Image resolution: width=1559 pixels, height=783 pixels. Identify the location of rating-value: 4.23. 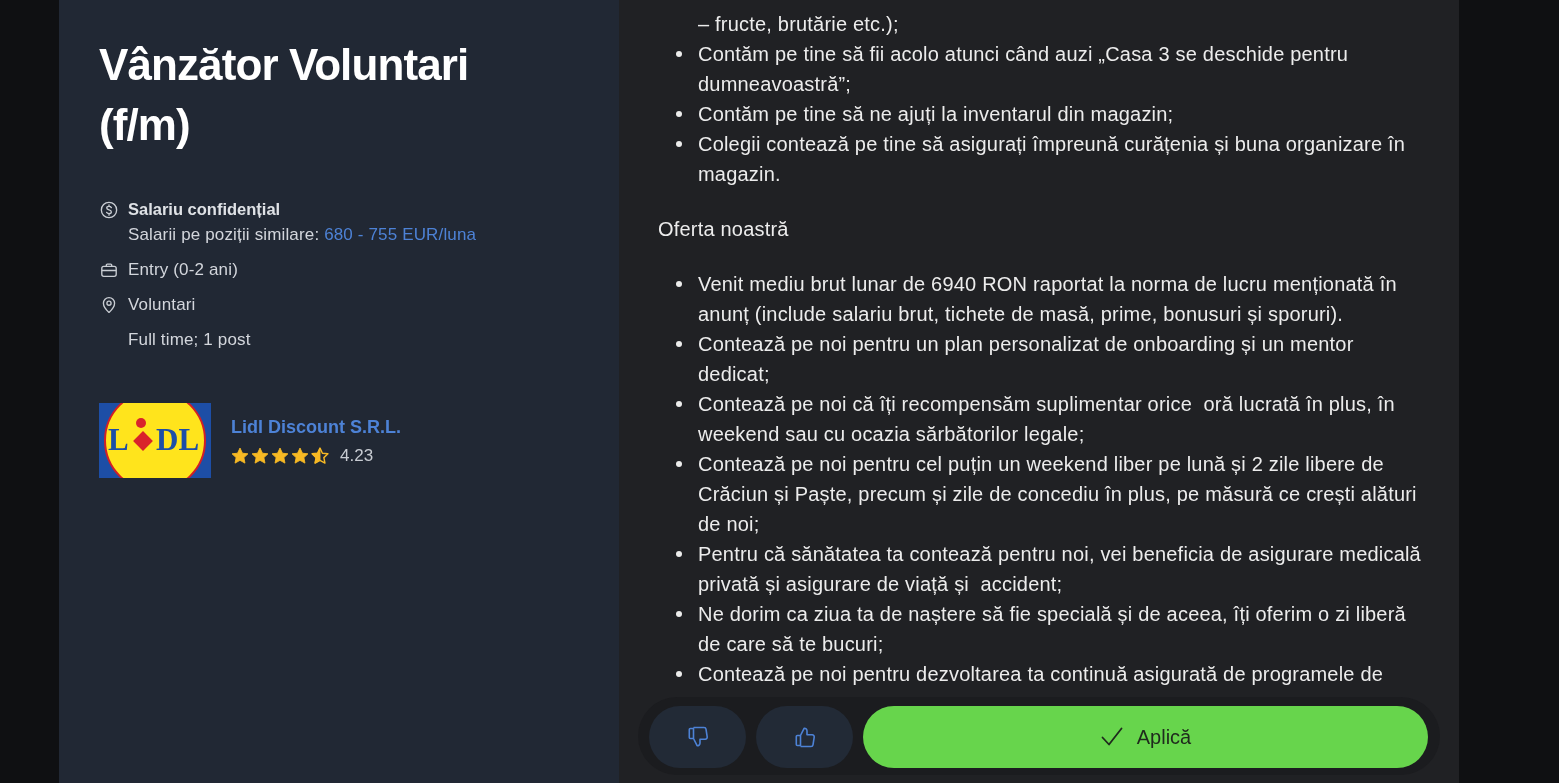
(357, 456).